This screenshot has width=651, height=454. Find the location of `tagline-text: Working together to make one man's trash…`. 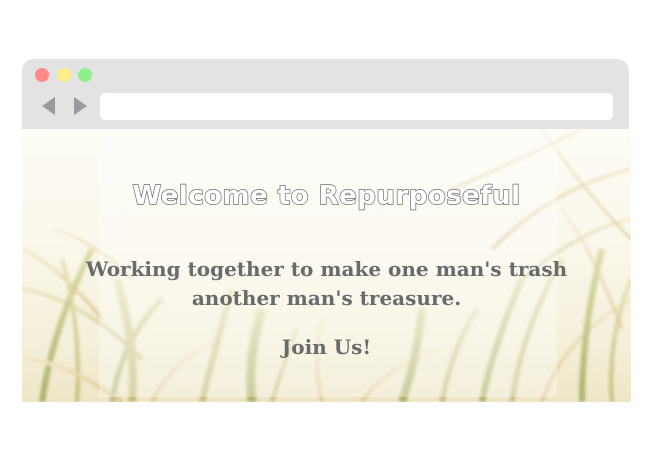

tagline-text: Working together to make one man's trash… is located at coordinates (326, 283).